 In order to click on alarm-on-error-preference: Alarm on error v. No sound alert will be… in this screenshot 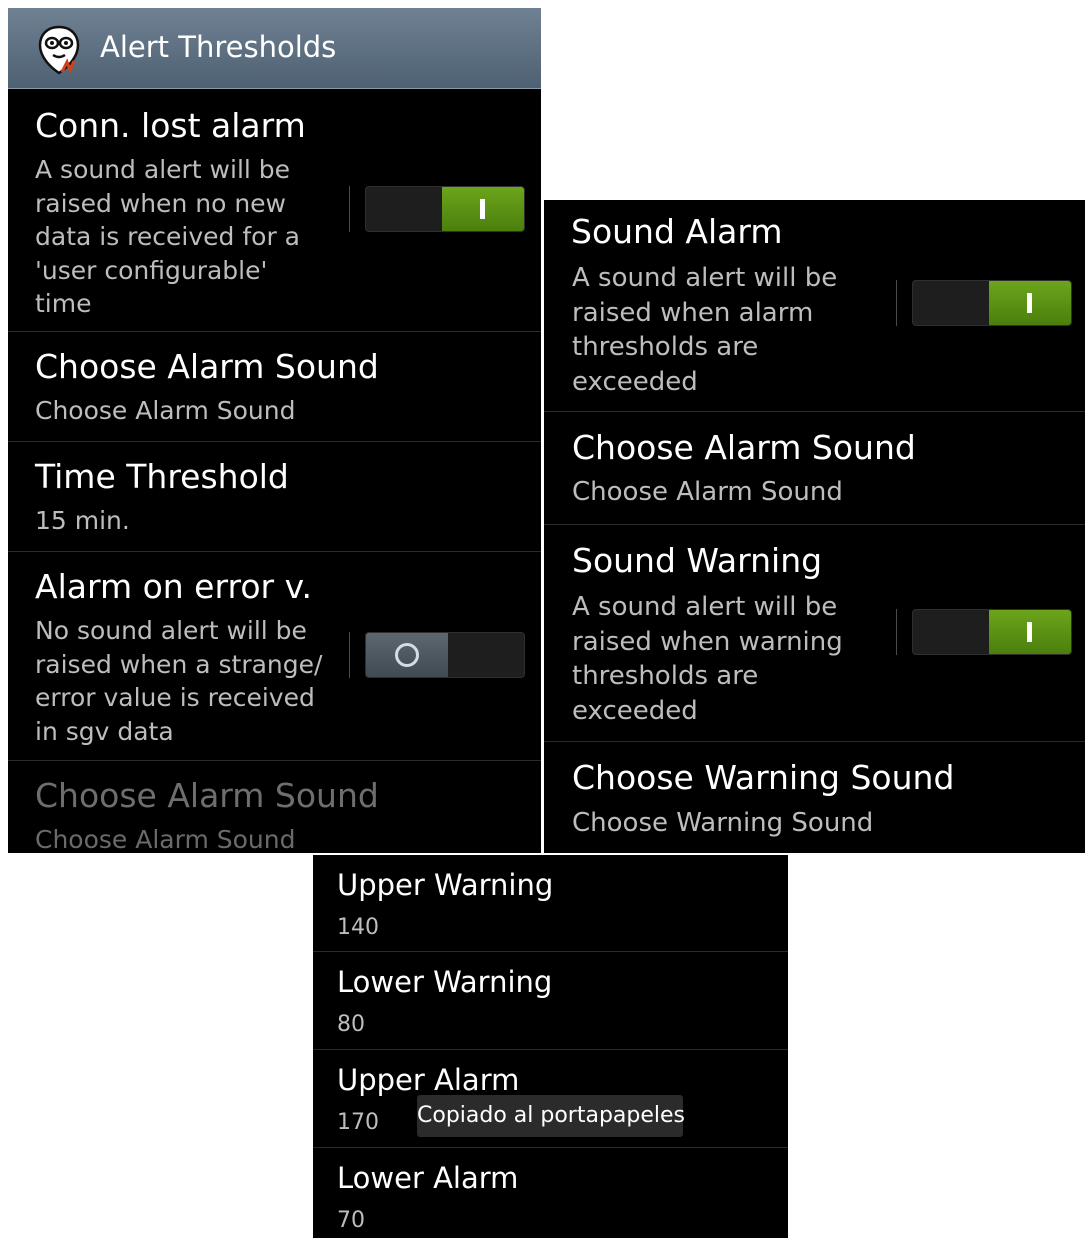, I will do `click(274, 656)`.